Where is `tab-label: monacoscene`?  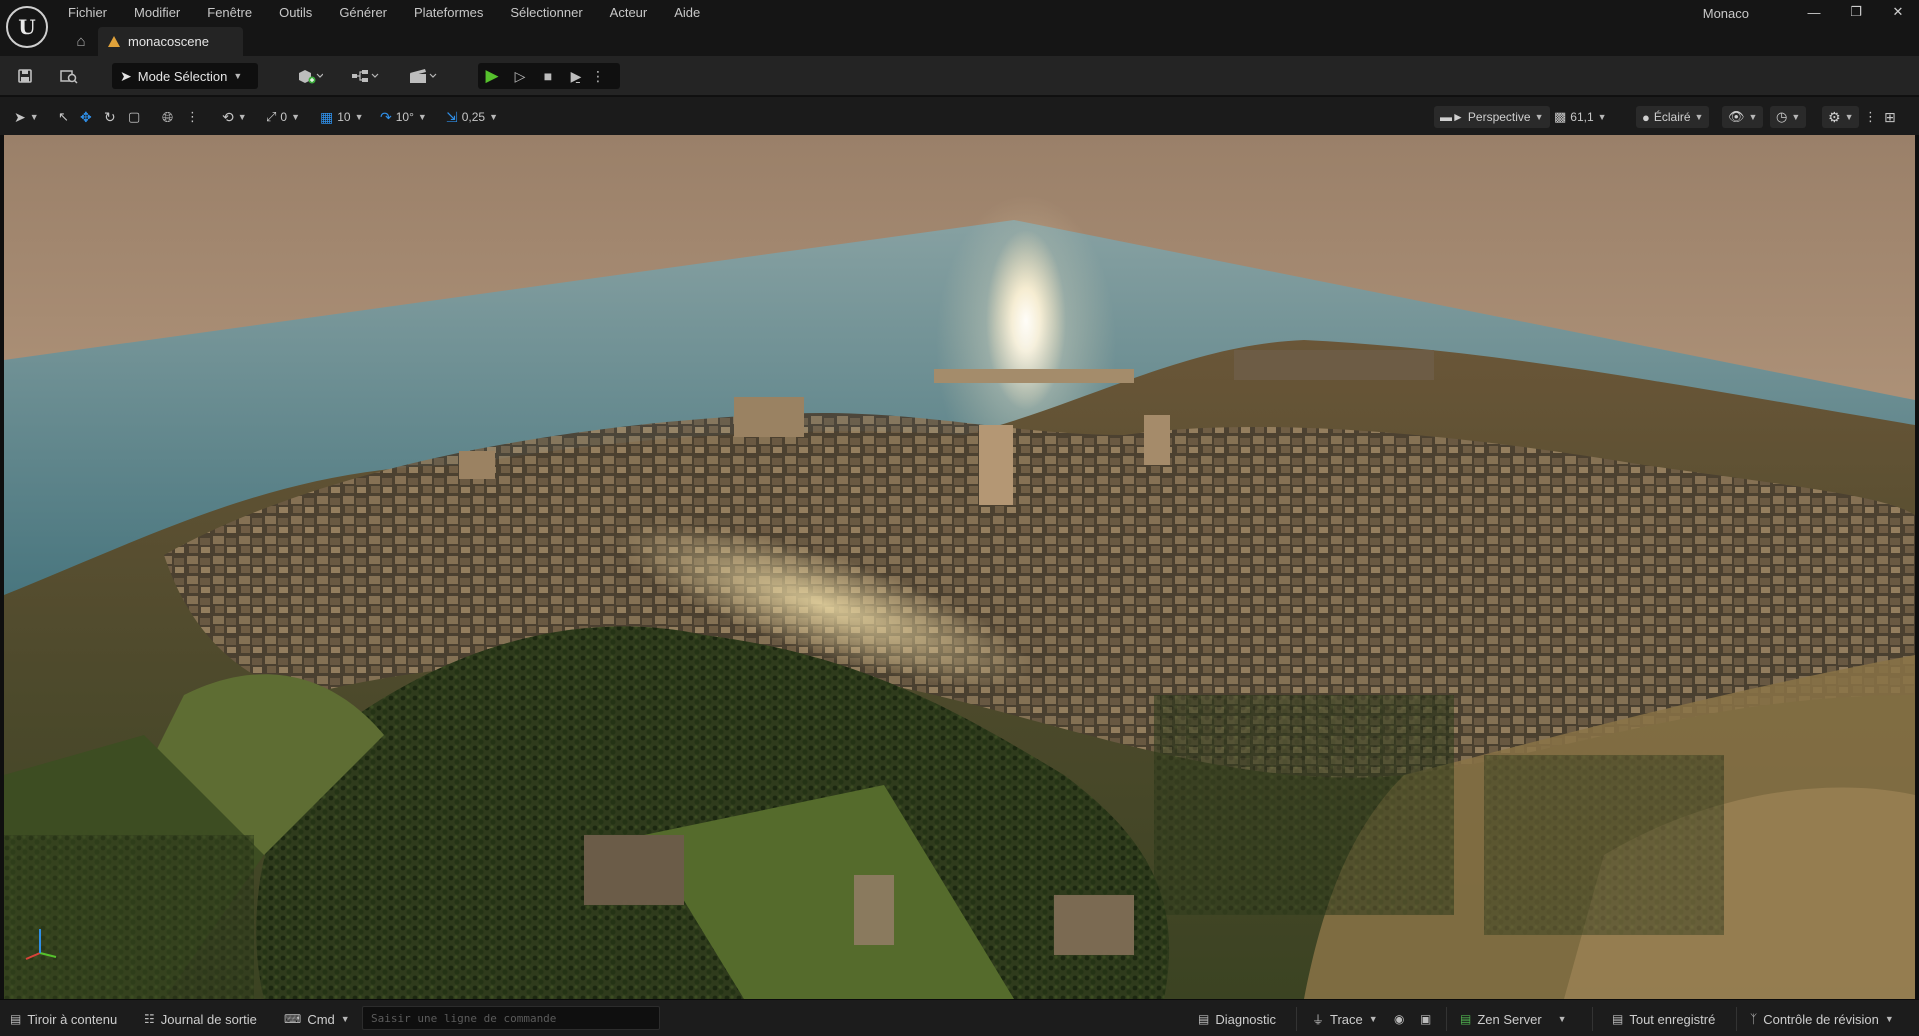
tab-label: monacoscene is located at coordinates (168, 41).